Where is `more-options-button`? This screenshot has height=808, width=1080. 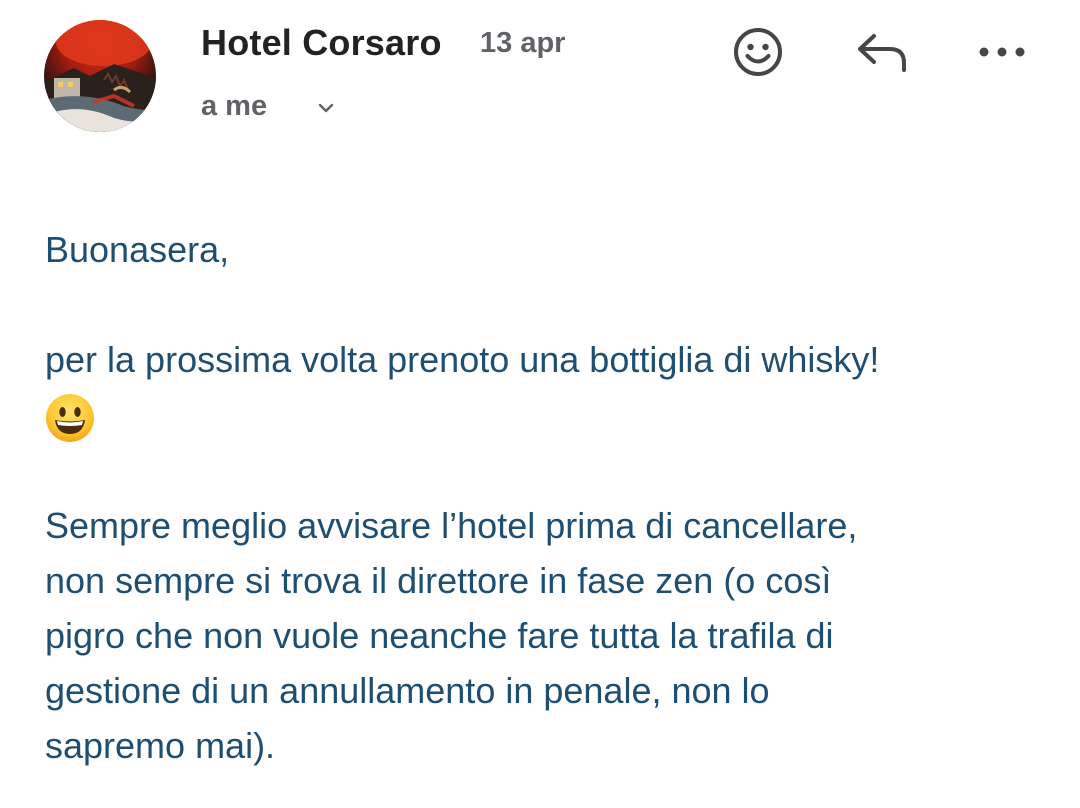
more-options-button is located at coordinates (1002, 52).